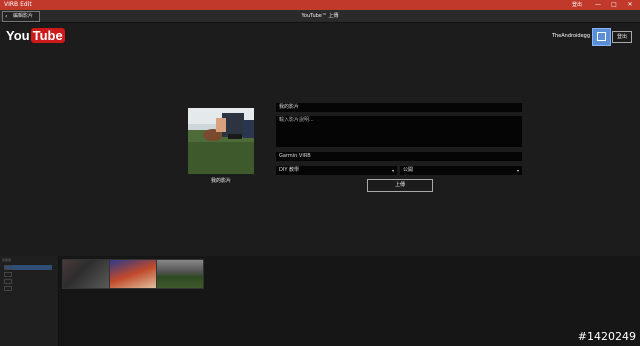 The image size is (640, 346). I want to click on privacy-value: 公開, so click(408, 170).